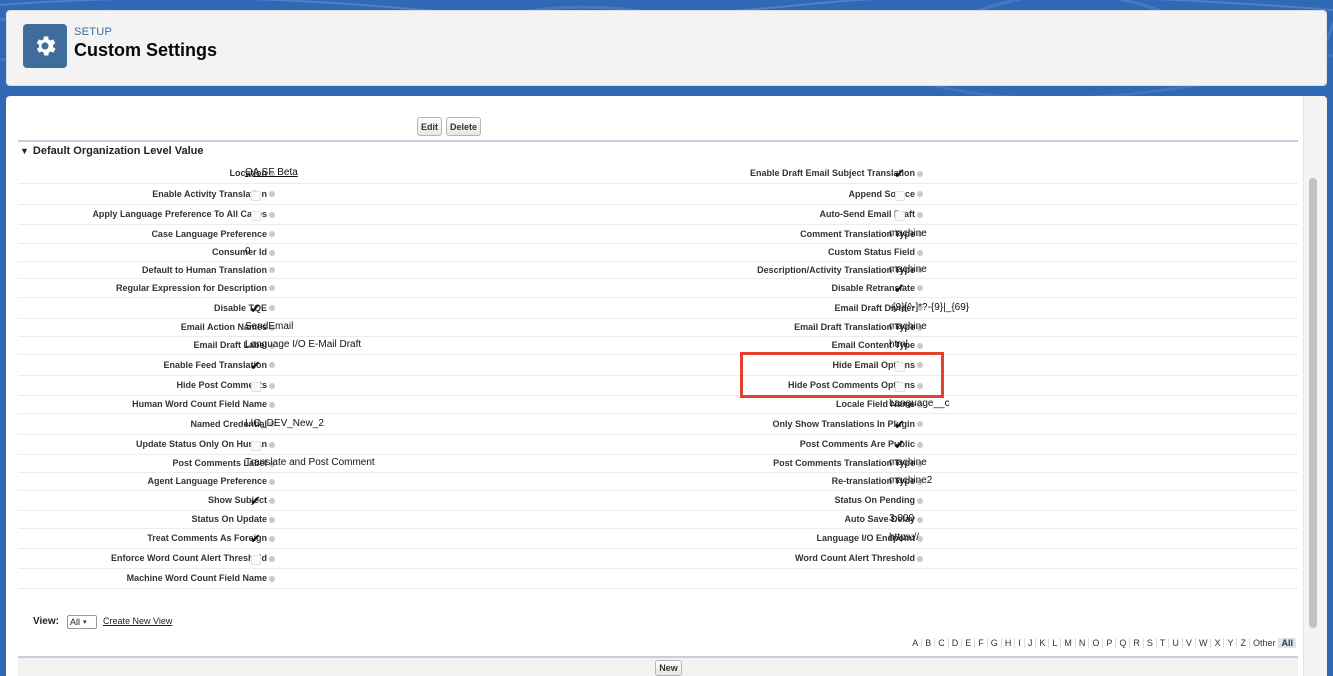  Describe the element at coordinates (1287, 643) in the screenshot. I see `alpha-filter-all: All` at that location.